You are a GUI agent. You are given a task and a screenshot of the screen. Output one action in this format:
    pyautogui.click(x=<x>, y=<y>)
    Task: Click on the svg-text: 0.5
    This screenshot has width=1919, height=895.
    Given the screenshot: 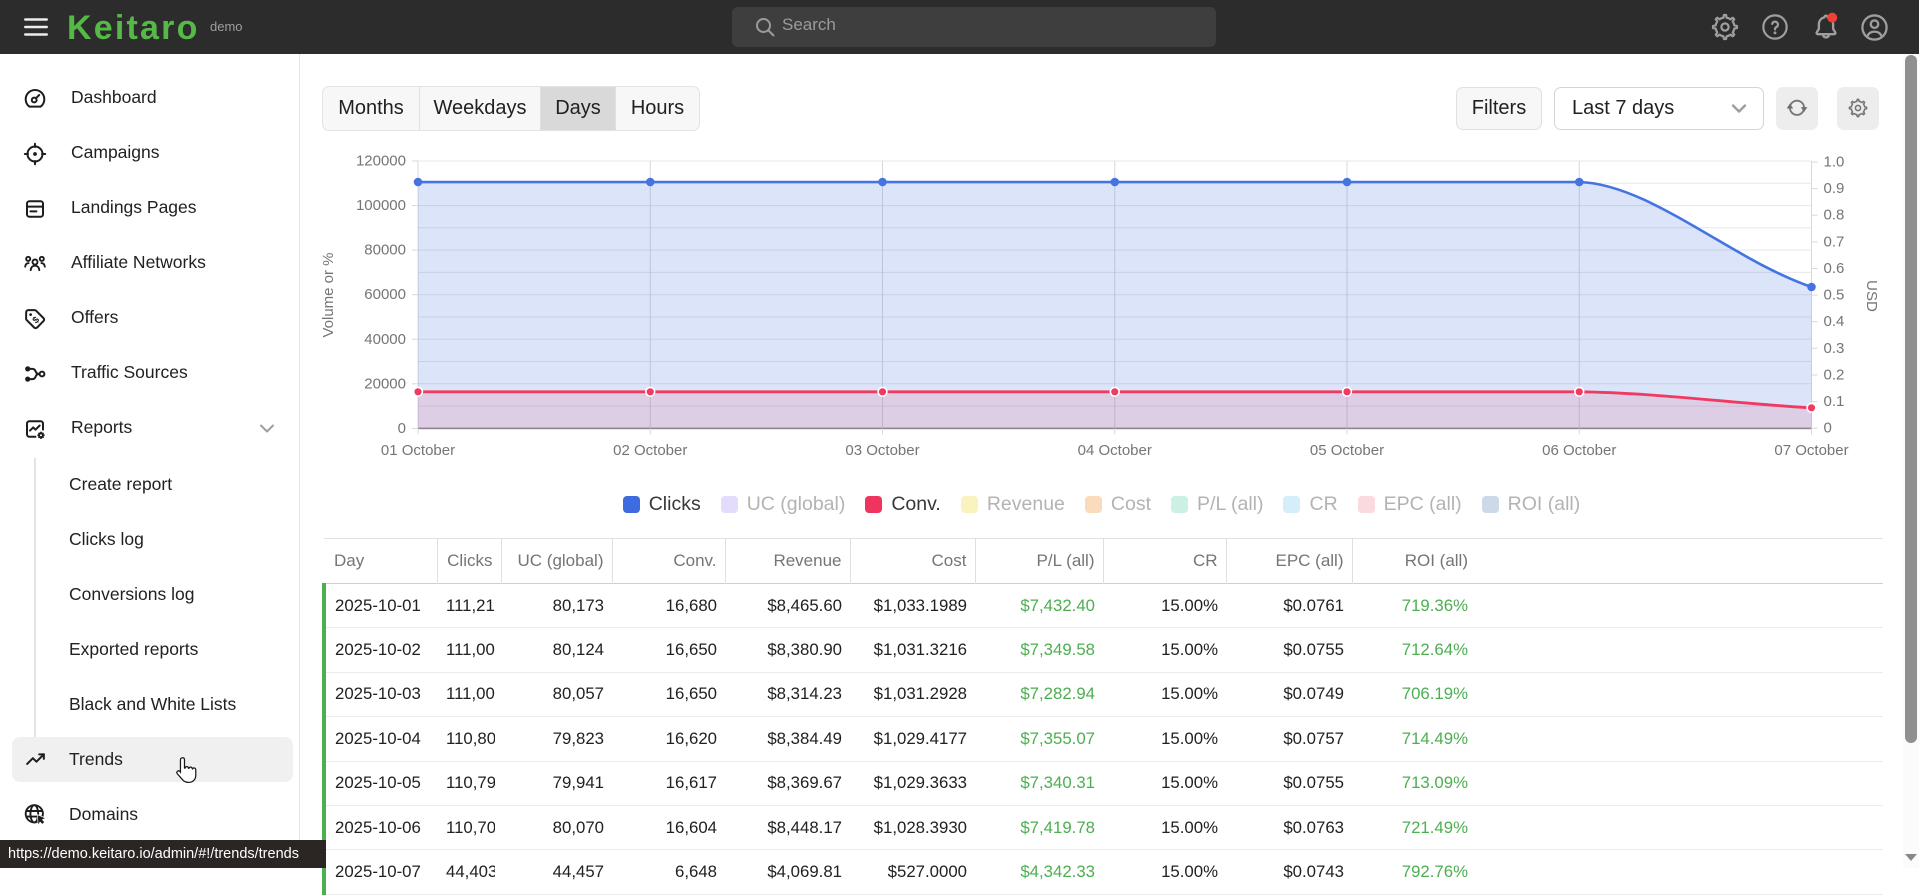 What is the action you would take?
    pyautogui.click(x=1834, y=295)
    